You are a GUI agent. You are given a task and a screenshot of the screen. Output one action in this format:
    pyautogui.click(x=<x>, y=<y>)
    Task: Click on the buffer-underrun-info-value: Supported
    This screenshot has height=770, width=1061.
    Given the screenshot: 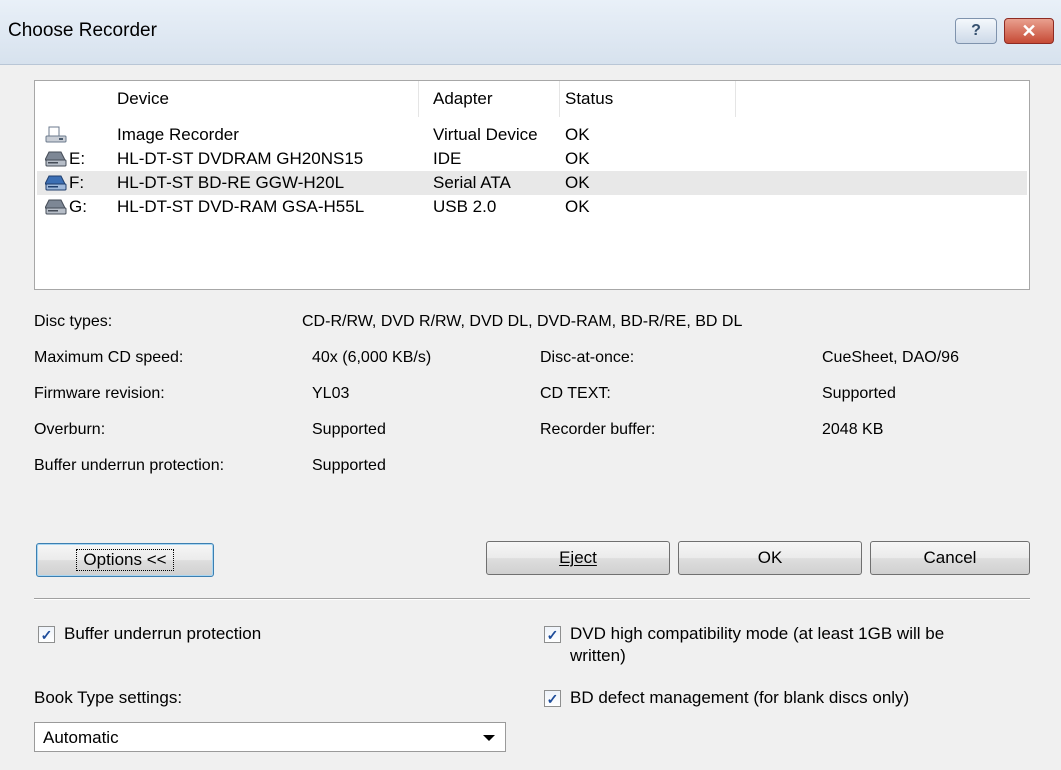 What is the action you would take?
    pyautogui.click(x=349, y=465)
    